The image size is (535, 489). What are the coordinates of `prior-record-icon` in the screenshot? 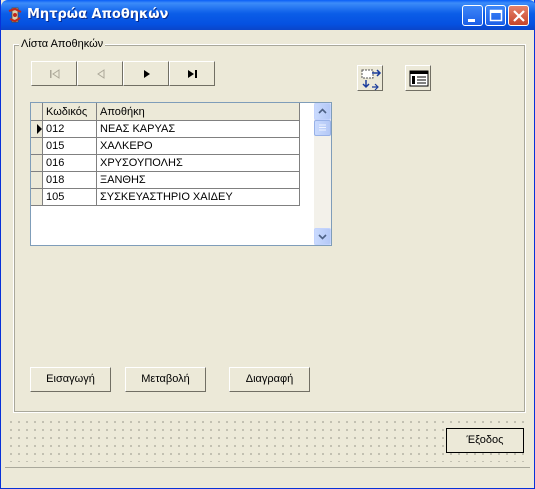 It's located at (101, 74).